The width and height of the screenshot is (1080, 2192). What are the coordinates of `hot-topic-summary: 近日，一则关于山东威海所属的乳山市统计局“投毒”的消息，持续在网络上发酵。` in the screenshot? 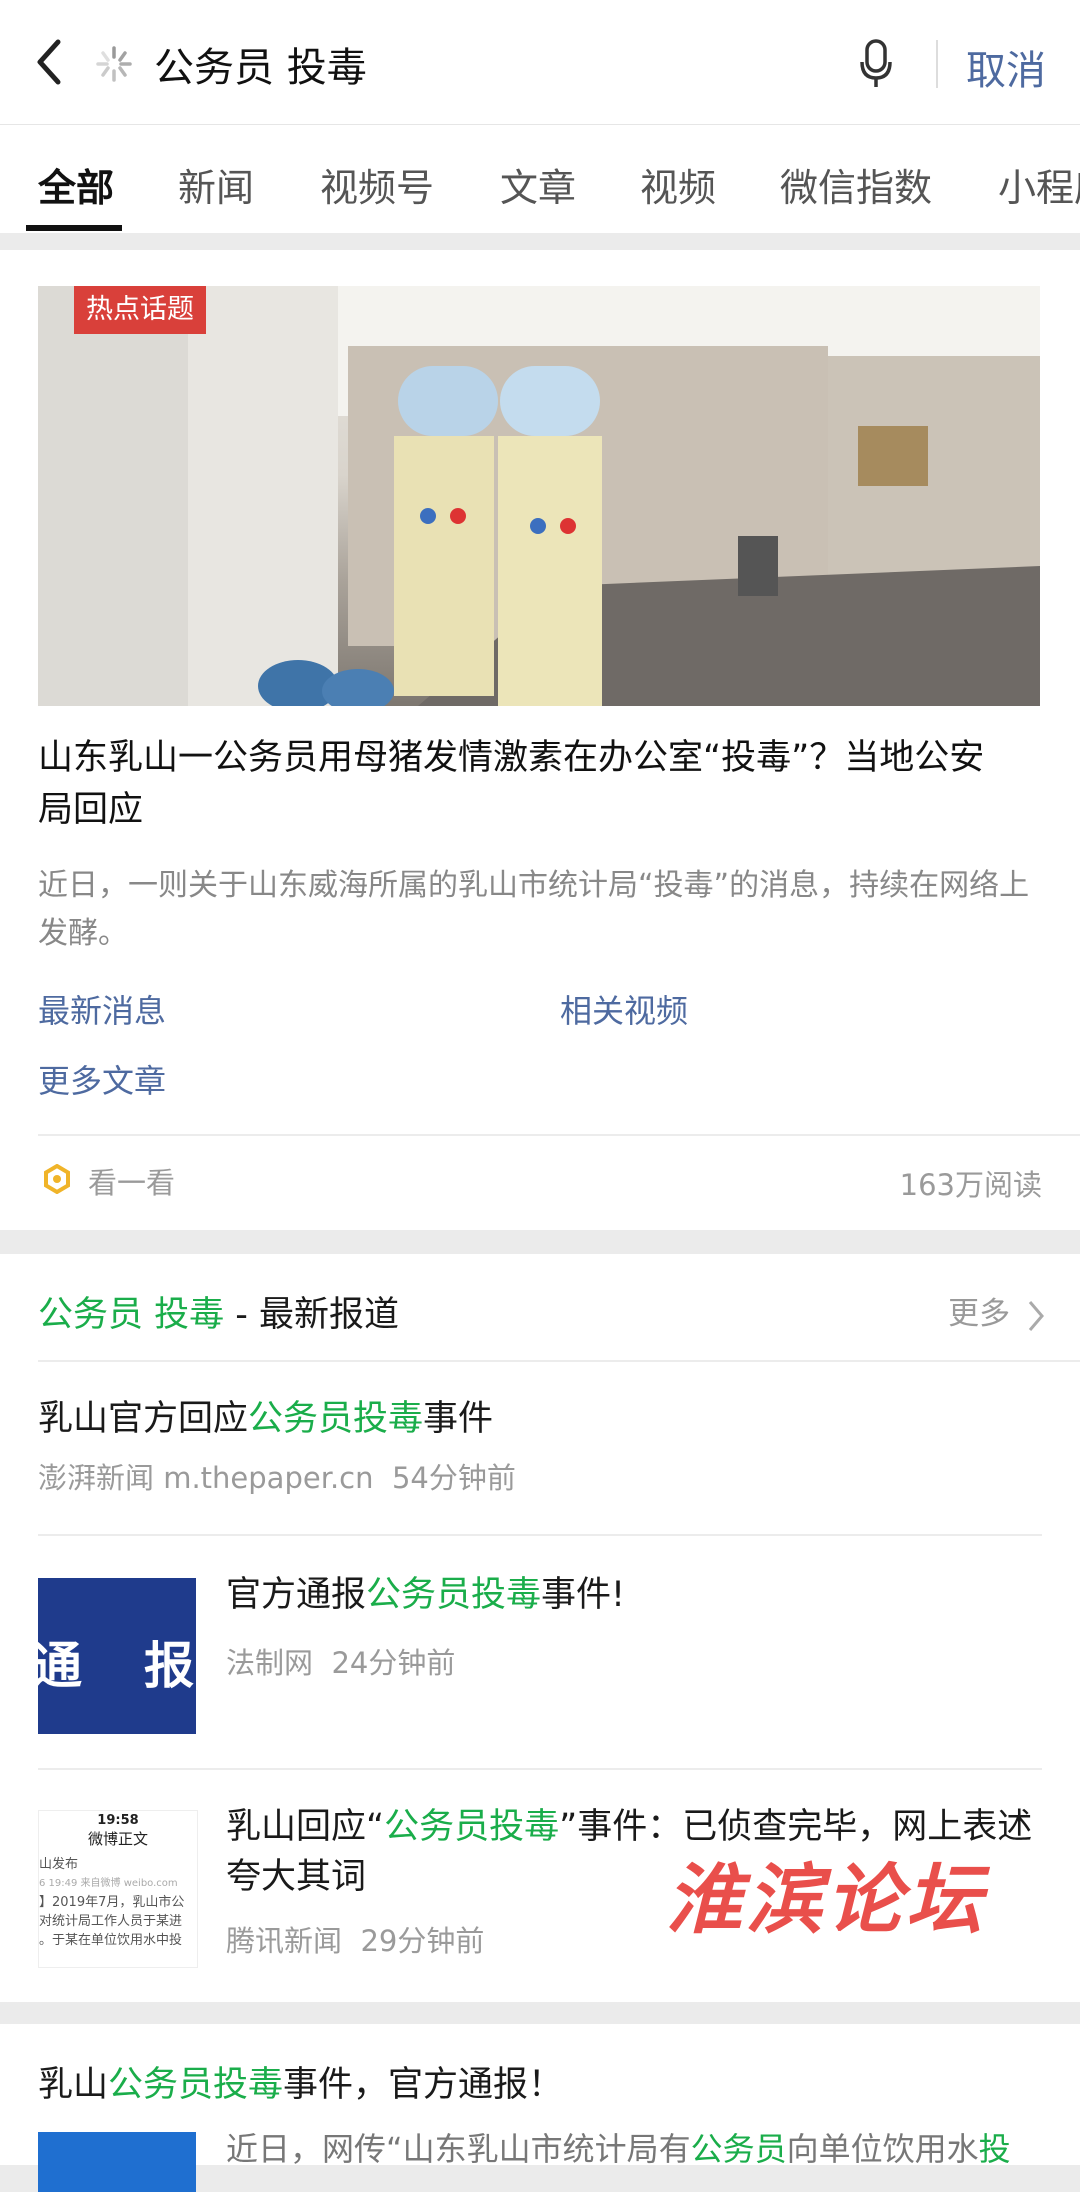 It's located at (534, 909).